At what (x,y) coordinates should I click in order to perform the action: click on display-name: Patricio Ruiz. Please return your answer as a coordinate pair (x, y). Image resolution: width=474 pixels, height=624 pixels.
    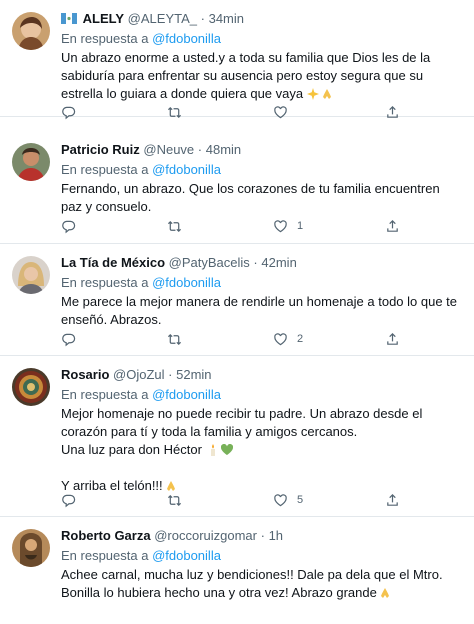
    Looking at the image, I should click on (100, 149).